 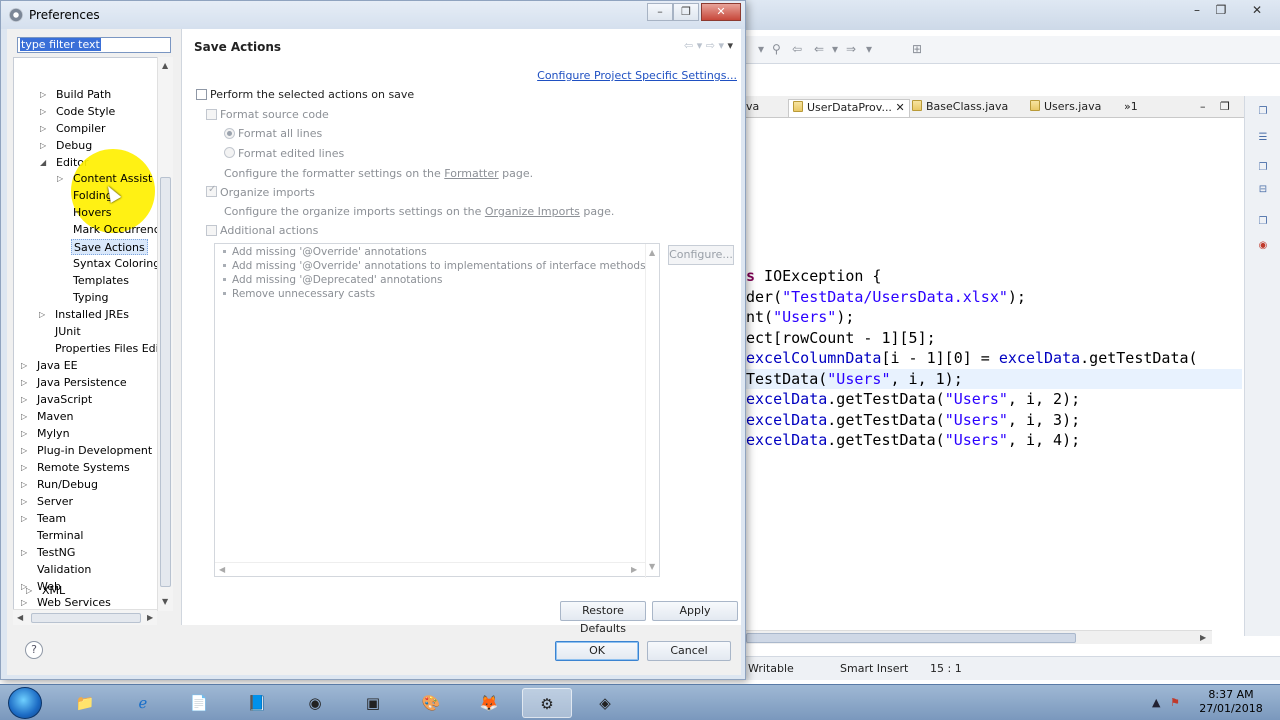 I want to click on editor-horizontal-scrollbar: ▶, so click(x=979, y=637).